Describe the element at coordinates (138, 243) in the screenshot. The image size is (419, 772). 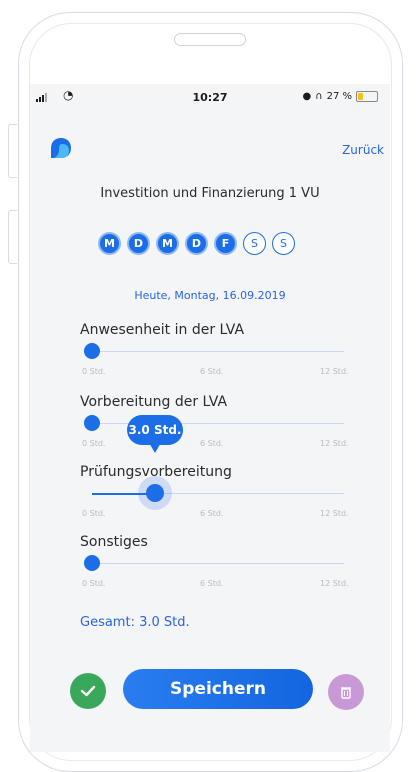
I see `weekday-1: D` at that location.